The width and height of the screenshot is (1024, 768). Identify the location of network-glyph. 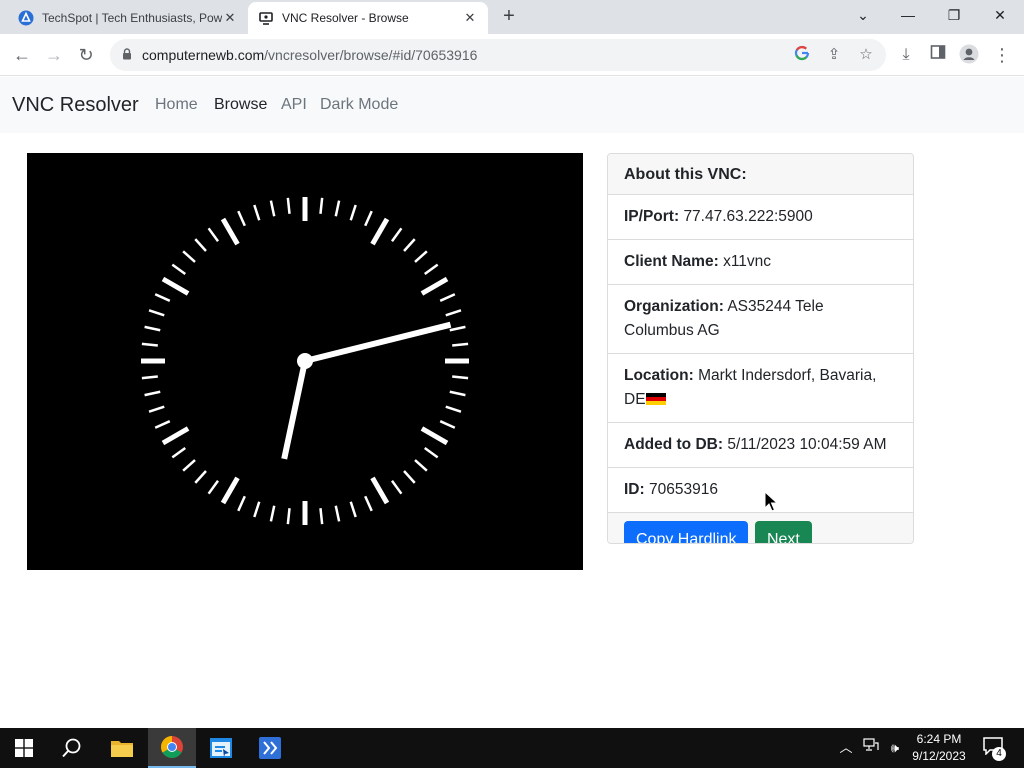
(871, 744).